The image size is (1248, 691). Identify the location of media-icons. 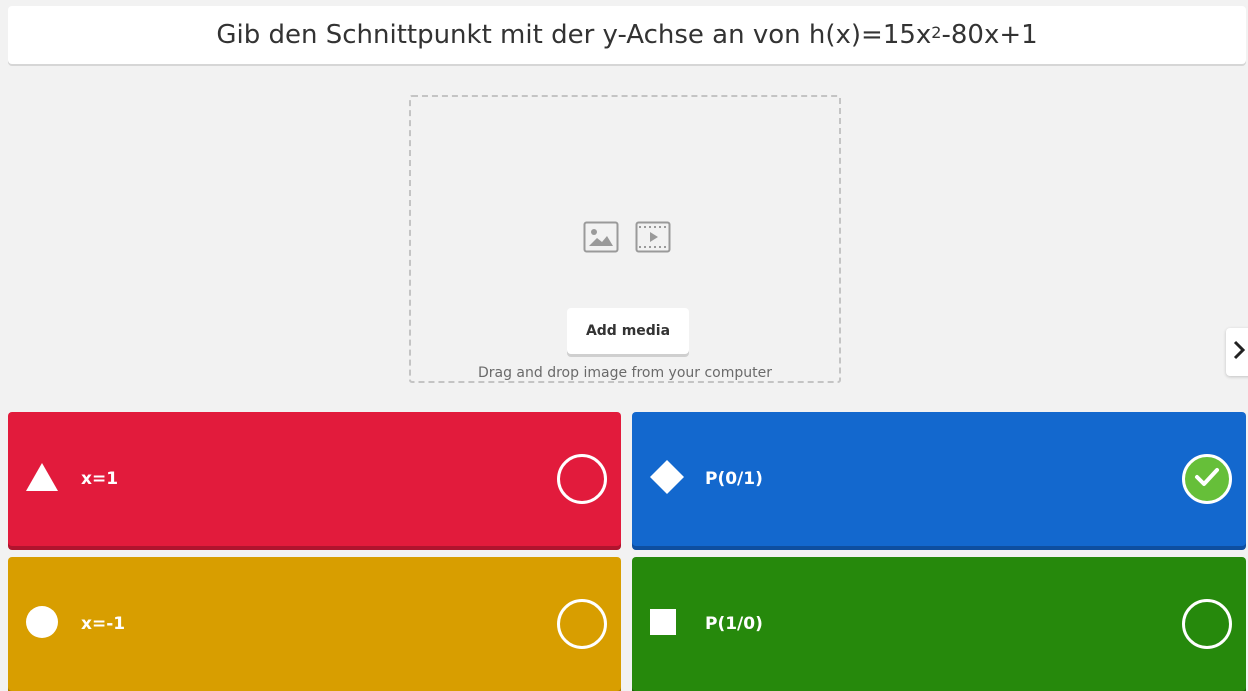
(627, 237).